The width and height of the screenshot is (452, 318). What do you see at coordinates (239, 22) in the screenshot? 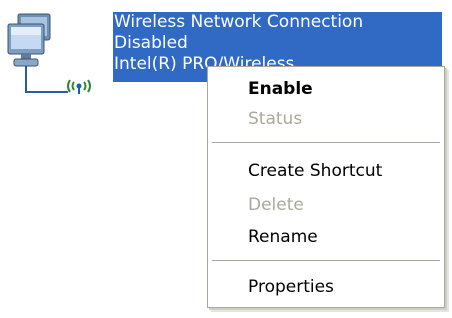
I see `connection-name: Wireless Network Connection` at bounding box center [239, 22].